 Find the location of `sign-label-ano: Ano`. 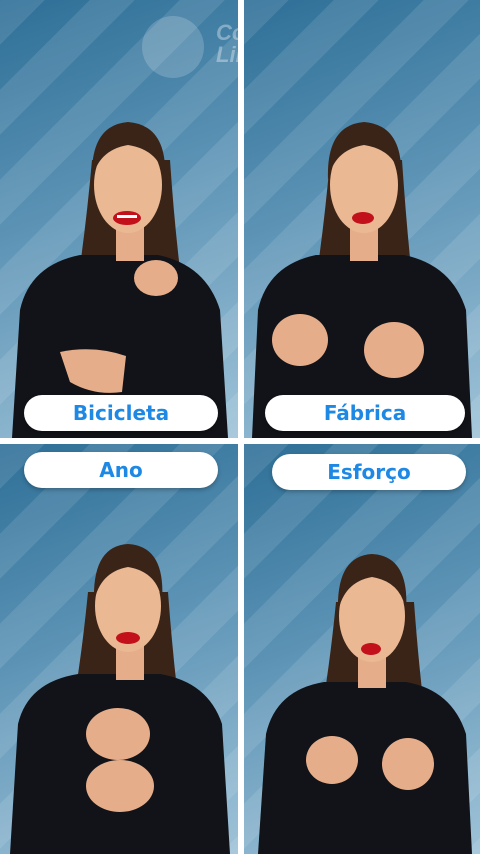

sign-label-ano: Ano is located at coordinates (121, 470).